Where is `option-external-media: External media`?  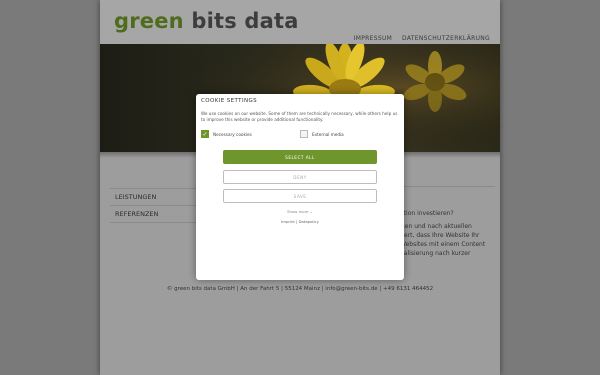 option-external-media: External media is located at coordinates (322, 134).